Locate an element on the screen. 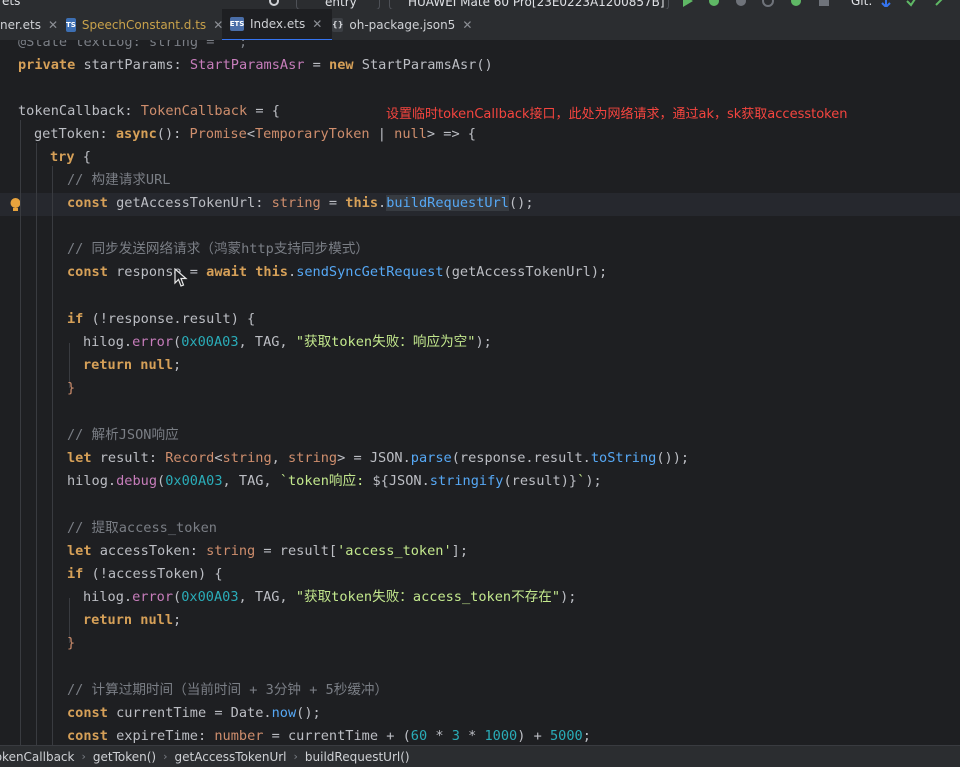 The height and width of the screenshot is (767, 960). code-line: @State textLog: string = ''; is located at coordinates (133, 45).